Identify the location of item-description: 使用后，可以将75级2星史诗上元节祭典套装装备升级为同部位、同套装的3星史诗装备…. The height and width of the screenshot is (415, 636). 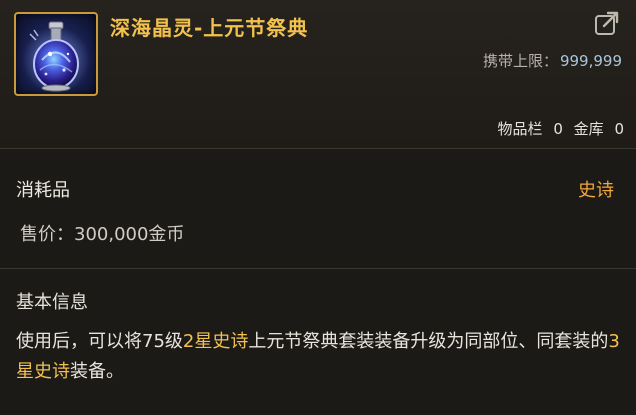
(319, 357).